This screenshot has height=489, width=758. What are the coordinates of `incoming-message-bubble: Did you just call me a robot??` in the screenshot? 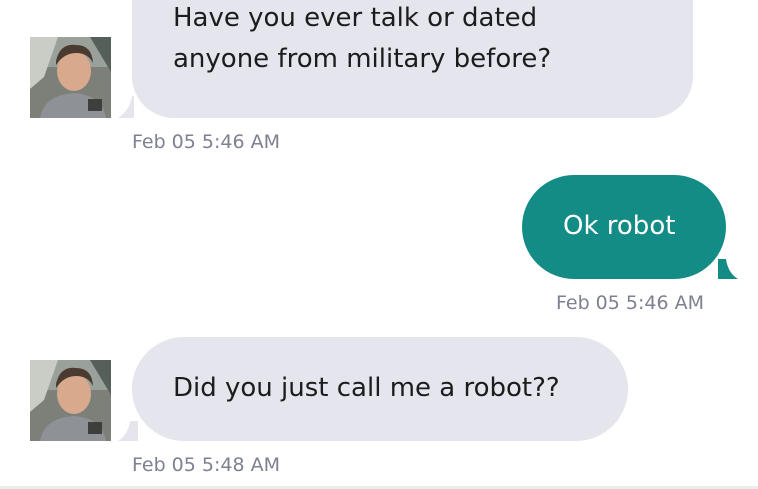 It's located at (380, 389).